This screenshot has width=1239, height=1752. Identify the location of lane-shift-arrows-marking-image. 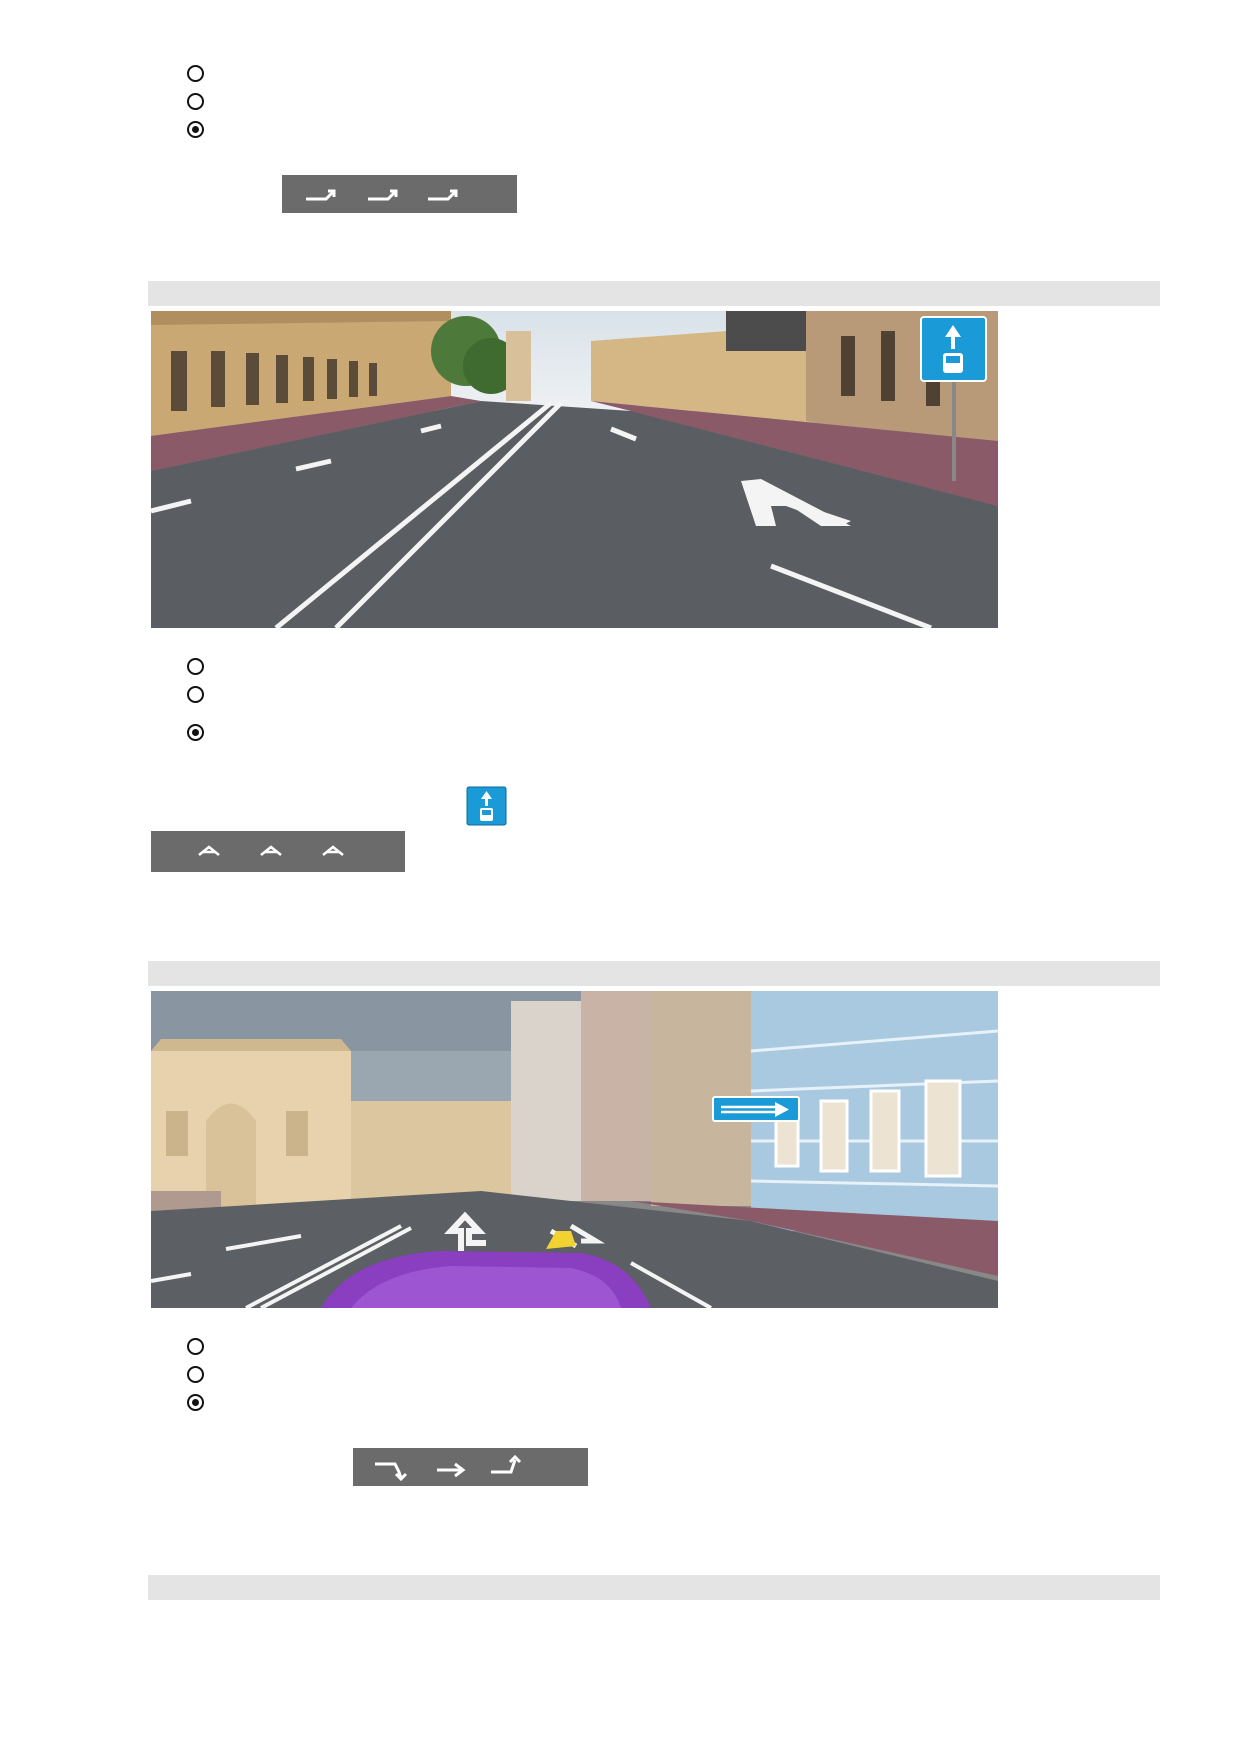
(470, 1467).